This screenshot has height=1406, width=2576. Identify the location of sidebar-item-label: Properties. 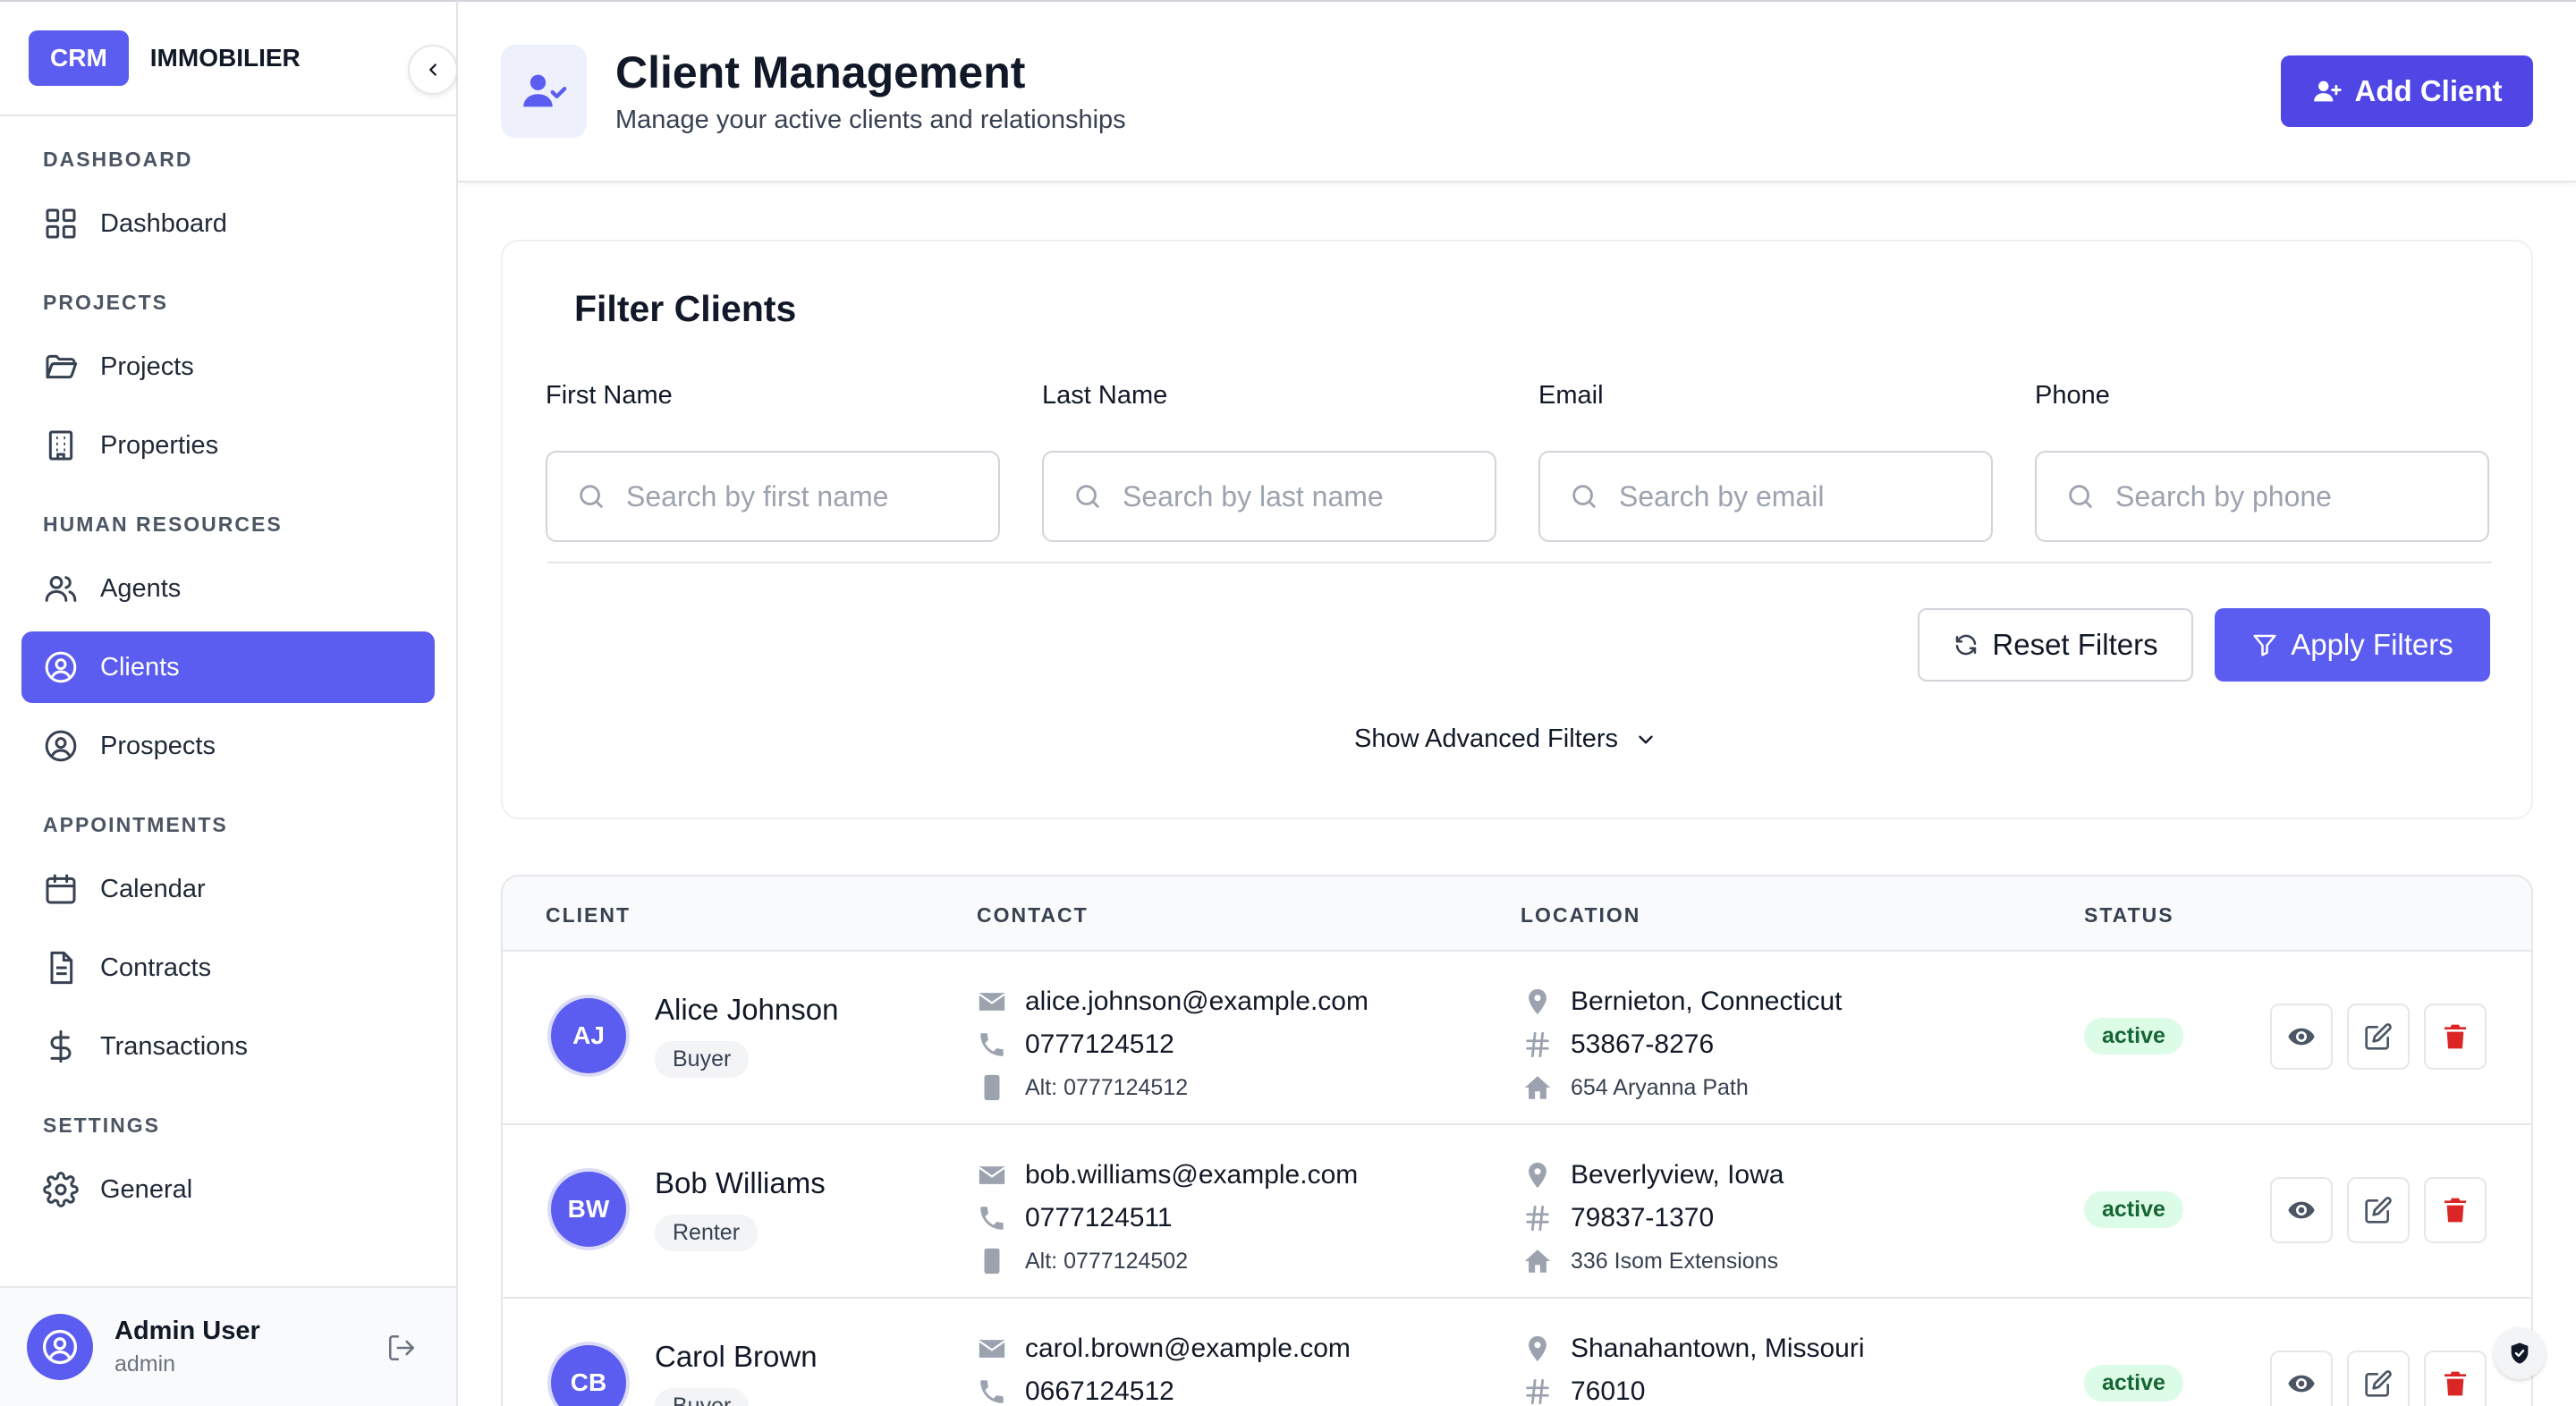
(159, 445).